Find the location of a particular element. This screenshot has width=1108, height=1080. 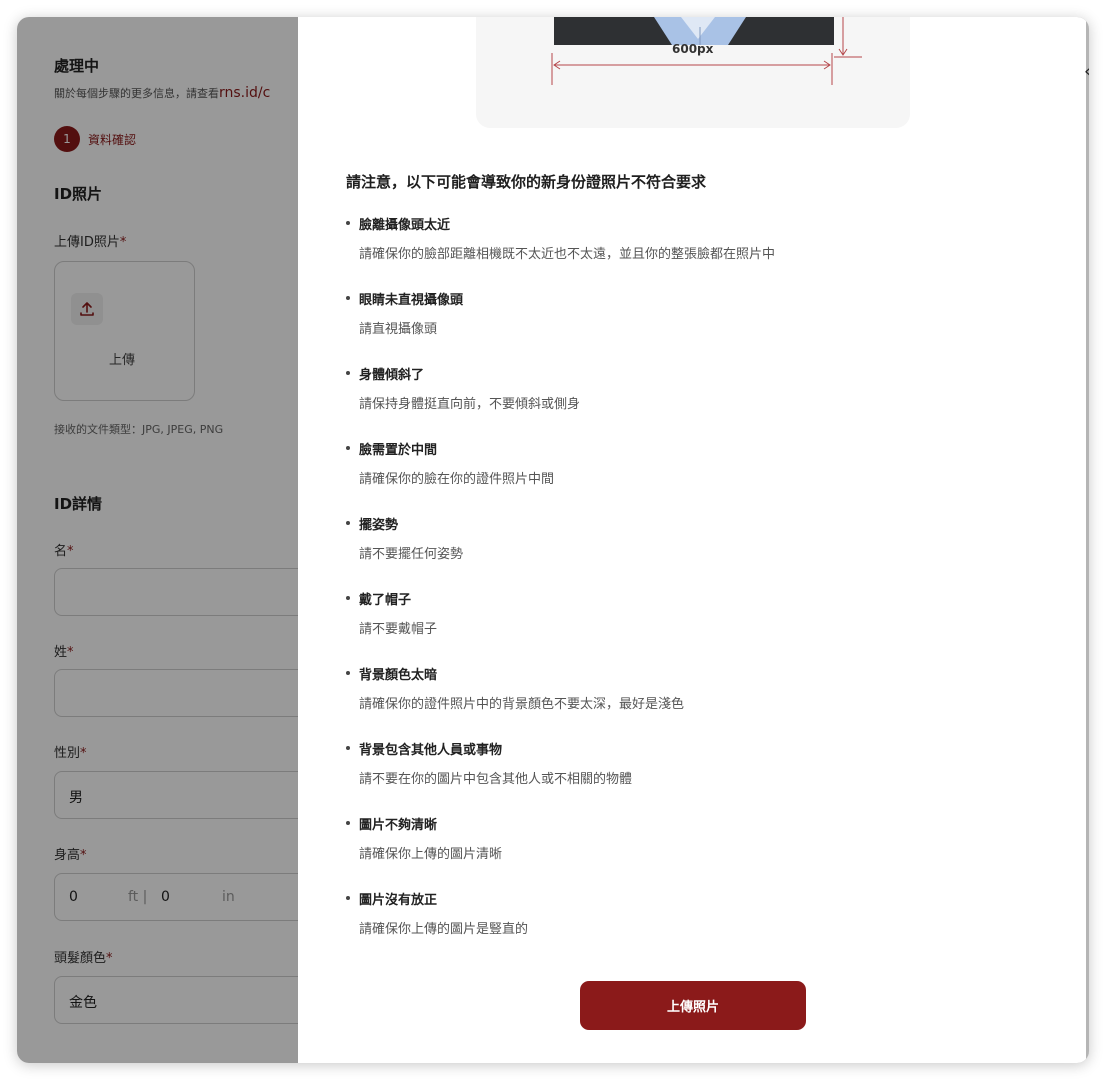

list-item: 背景顏色太暗 請確保你的證件照片中的背景顏色不要太深，最好是淺色 is located at coordinates (696, 699).